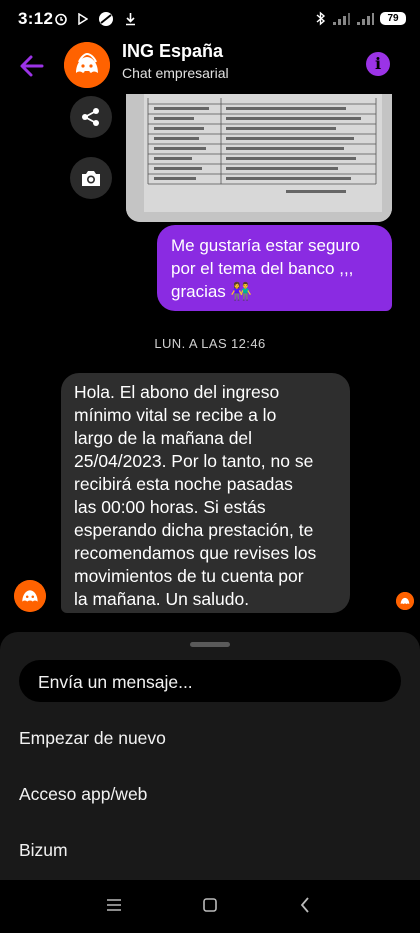 This screenshot has width=420, height=933. I want to click on notification-icons, so click(95, 19).